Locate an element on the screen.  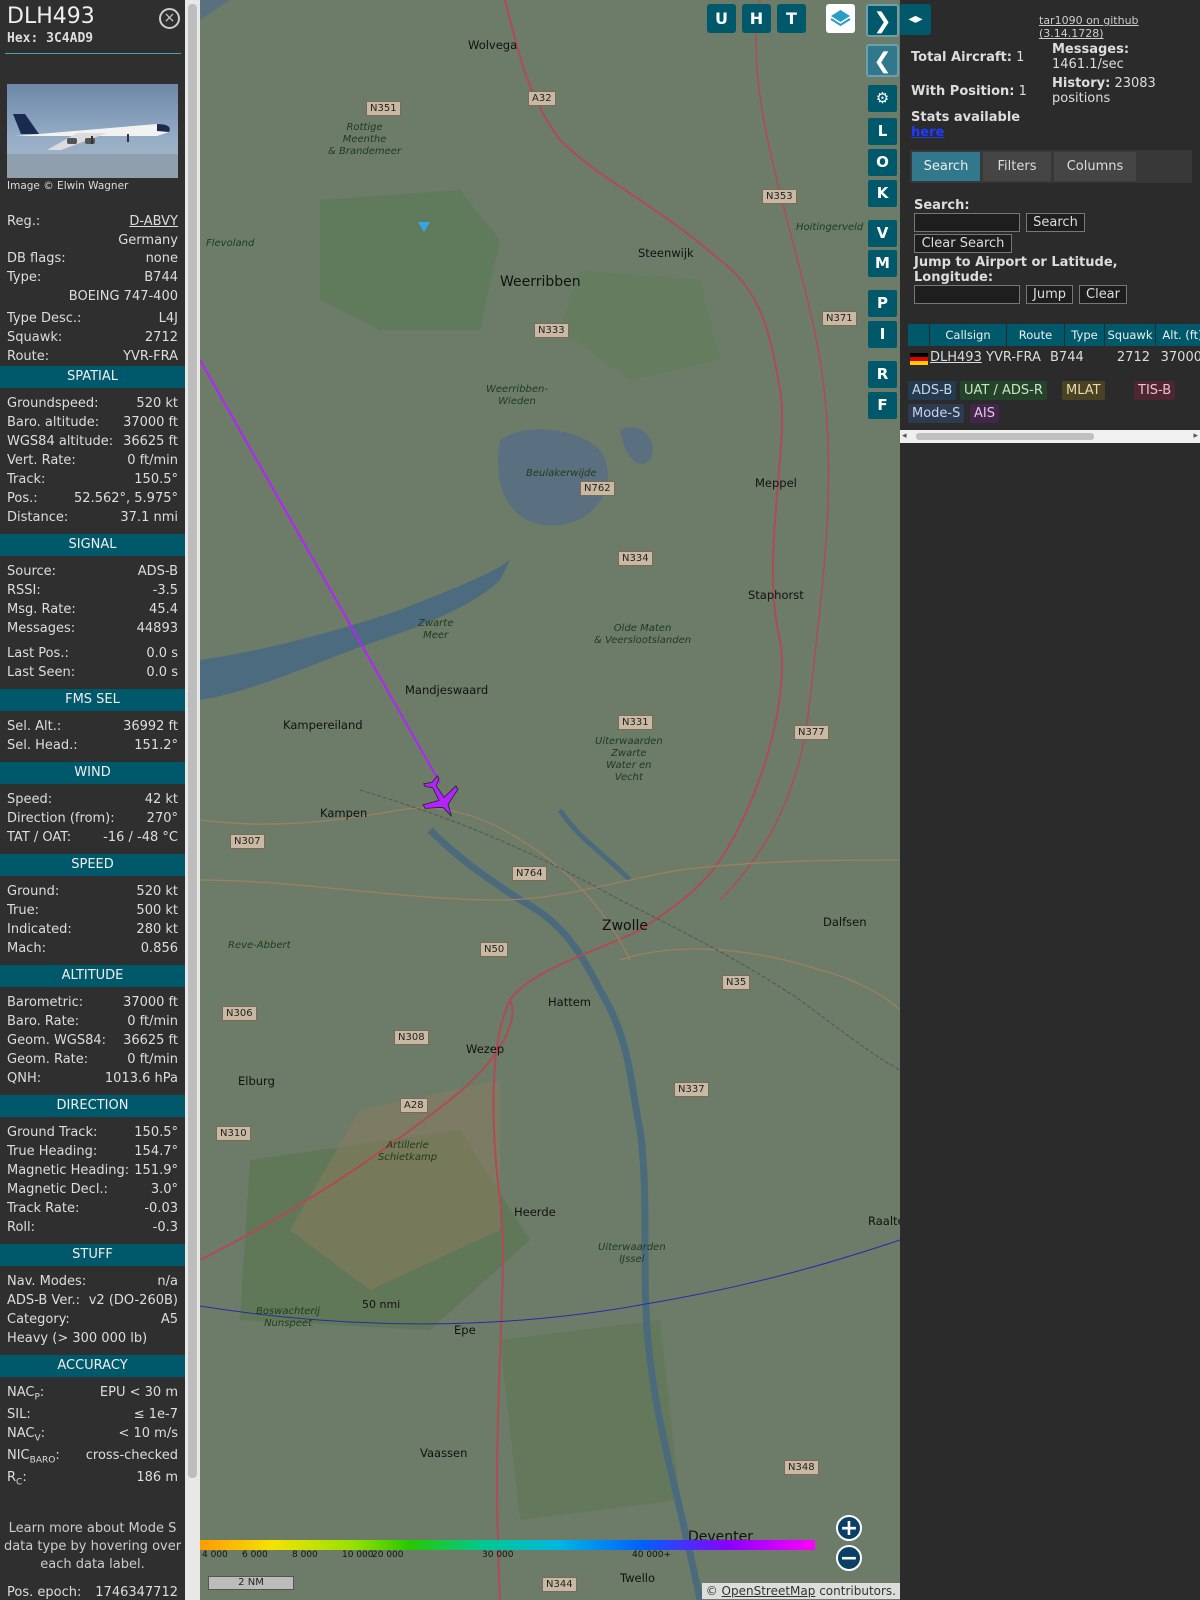
road-shield: N333 is located at coordinates (551, 330).